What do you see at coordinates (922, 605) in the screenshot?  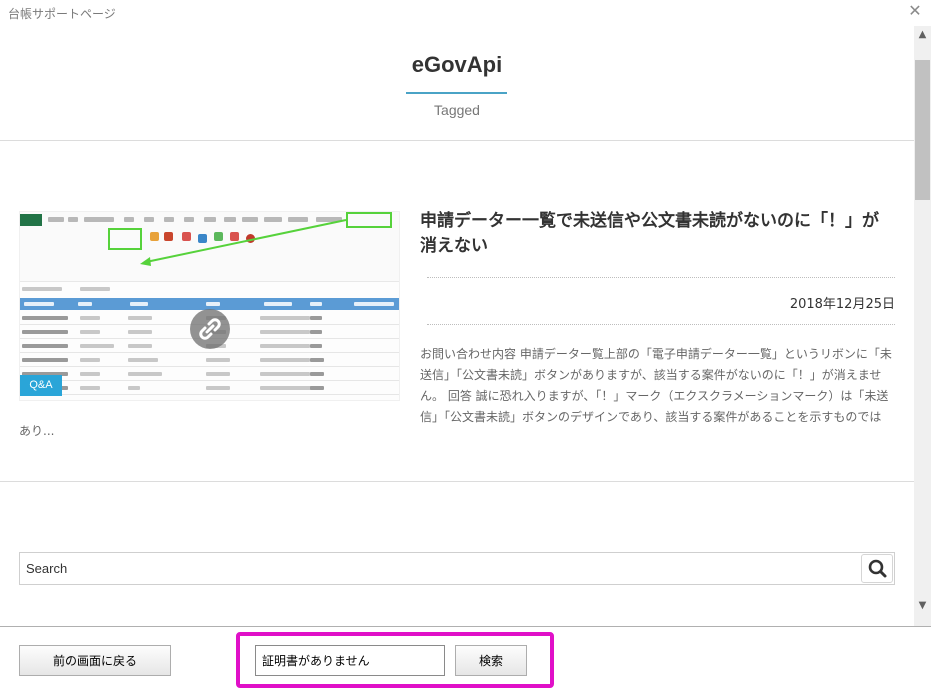 I see `scroll-down-icon: ▼` at bounding box center [922, 605].